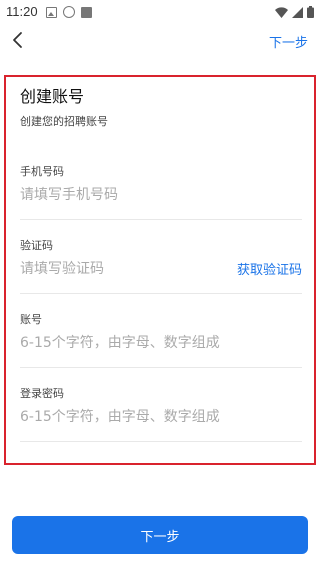 Image resolution: width=320 pixels, height=568 pixels. I want to click on back-button, so click(19, 40).